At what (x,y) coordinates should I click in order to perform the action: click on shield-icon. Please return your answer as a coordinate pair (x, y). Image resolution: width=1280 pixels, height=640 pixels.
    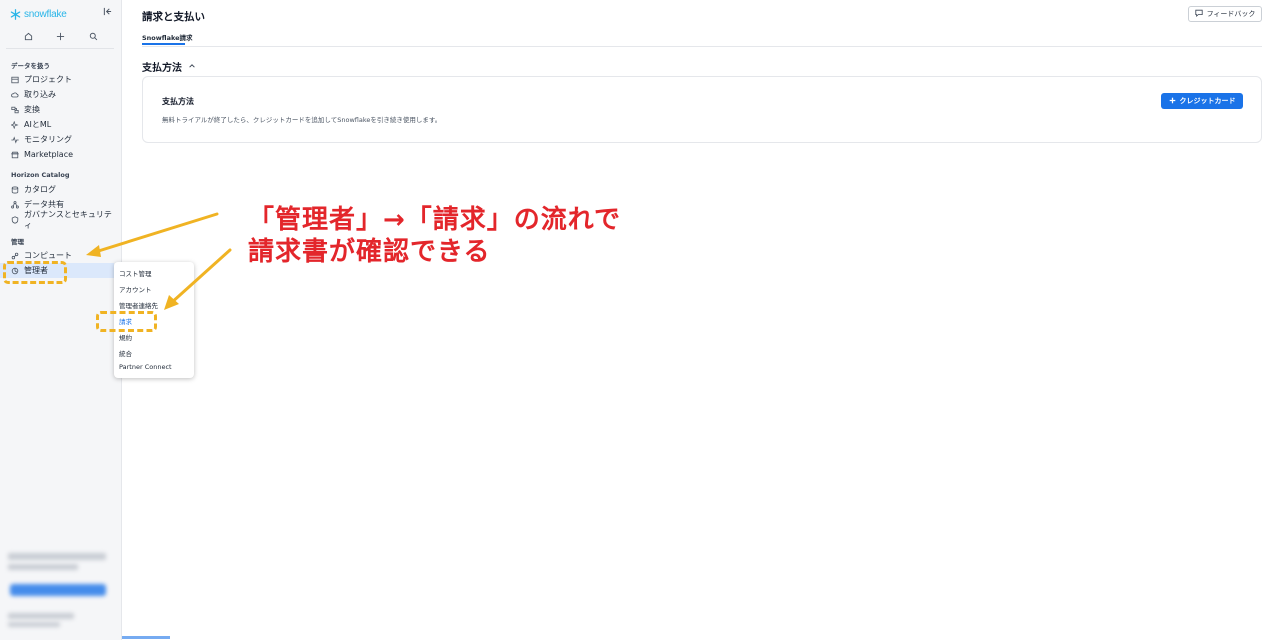
    Looking at the image, I should click on (15, 219).